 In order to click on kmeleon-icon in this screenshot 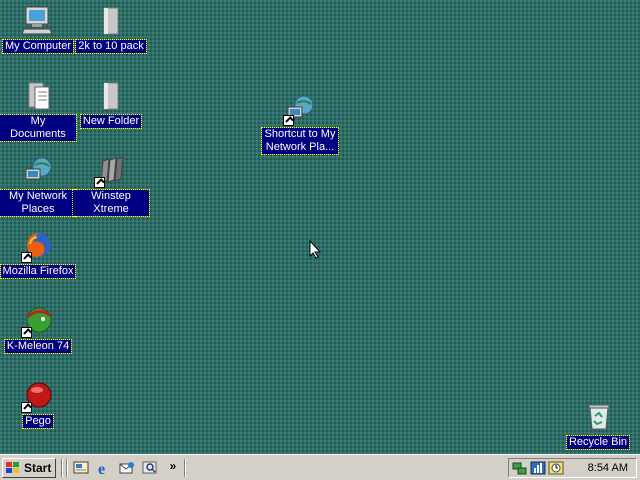, I will do `click(38, 321)`.